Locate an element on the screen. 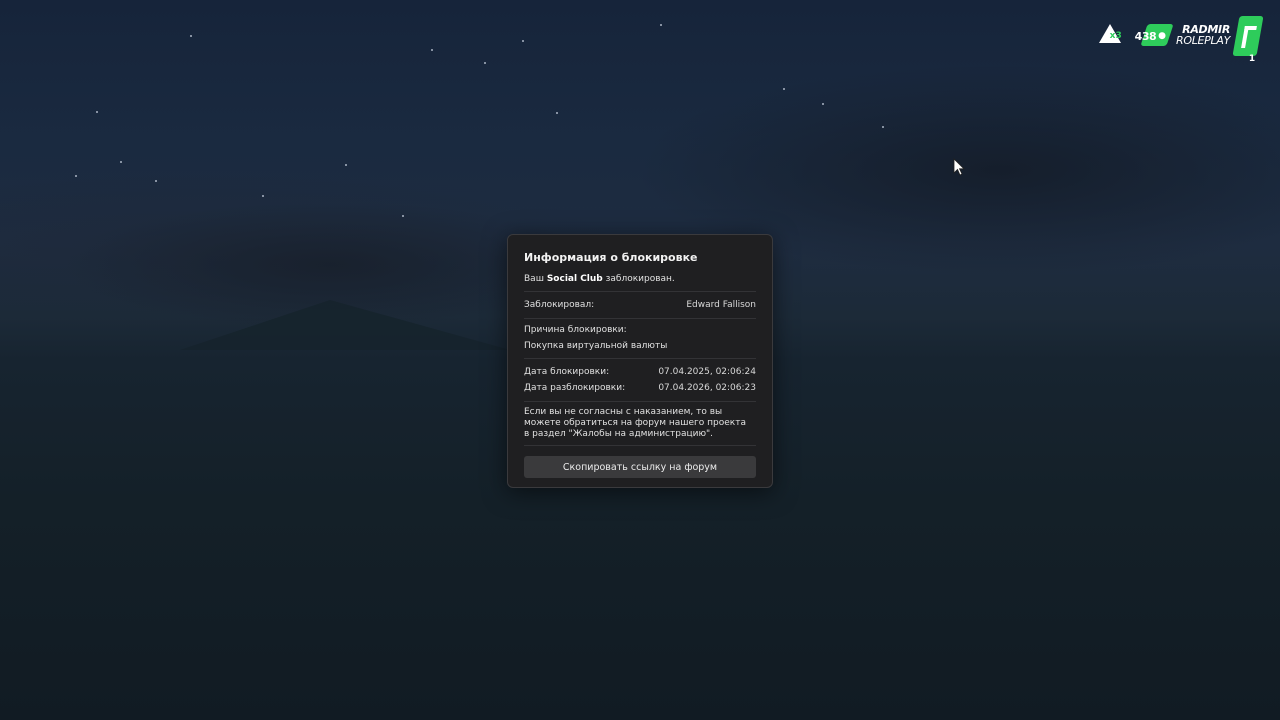  reason-value: Покупка виртуальной валюты is located at coordinates (596, 346).